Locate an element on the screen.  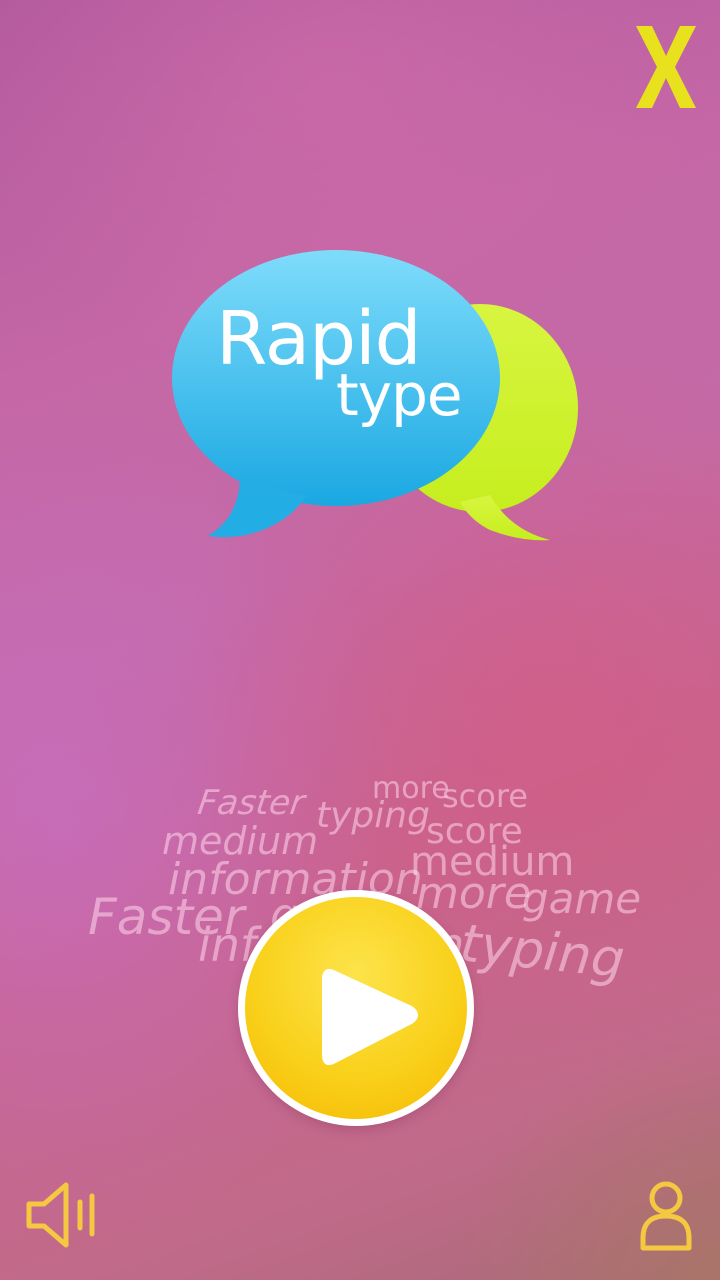
logo-title-line2: type is located at coordinates (399, 395).